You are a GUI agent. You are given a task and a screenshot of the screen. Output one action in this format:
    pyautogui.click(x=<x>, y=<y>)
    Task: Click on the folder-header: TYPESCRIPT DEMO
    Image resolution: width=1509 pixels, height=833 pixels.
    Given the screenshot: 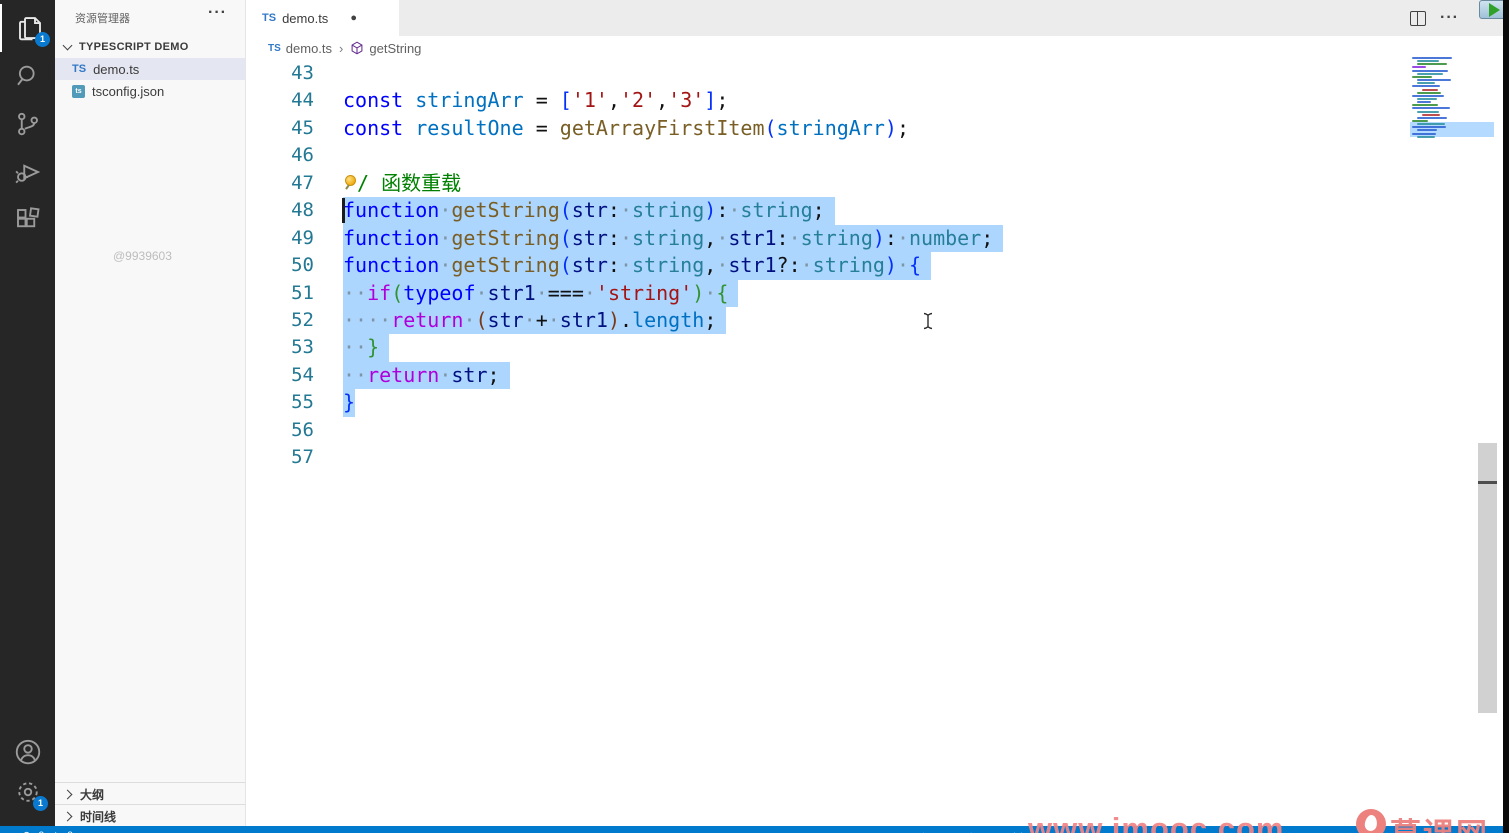 What is the action you would take?
    pyautogui.click(x=150, y=47)
    